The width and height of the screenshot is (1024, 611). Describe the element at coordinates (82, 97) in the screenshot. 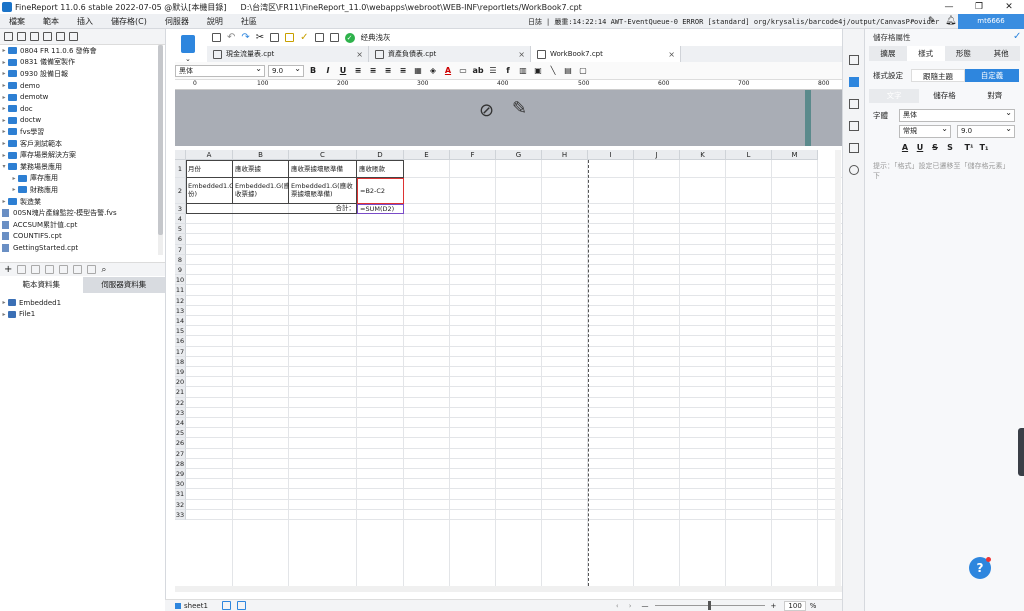

I see `tree-item: ▸ demotw` at that location.